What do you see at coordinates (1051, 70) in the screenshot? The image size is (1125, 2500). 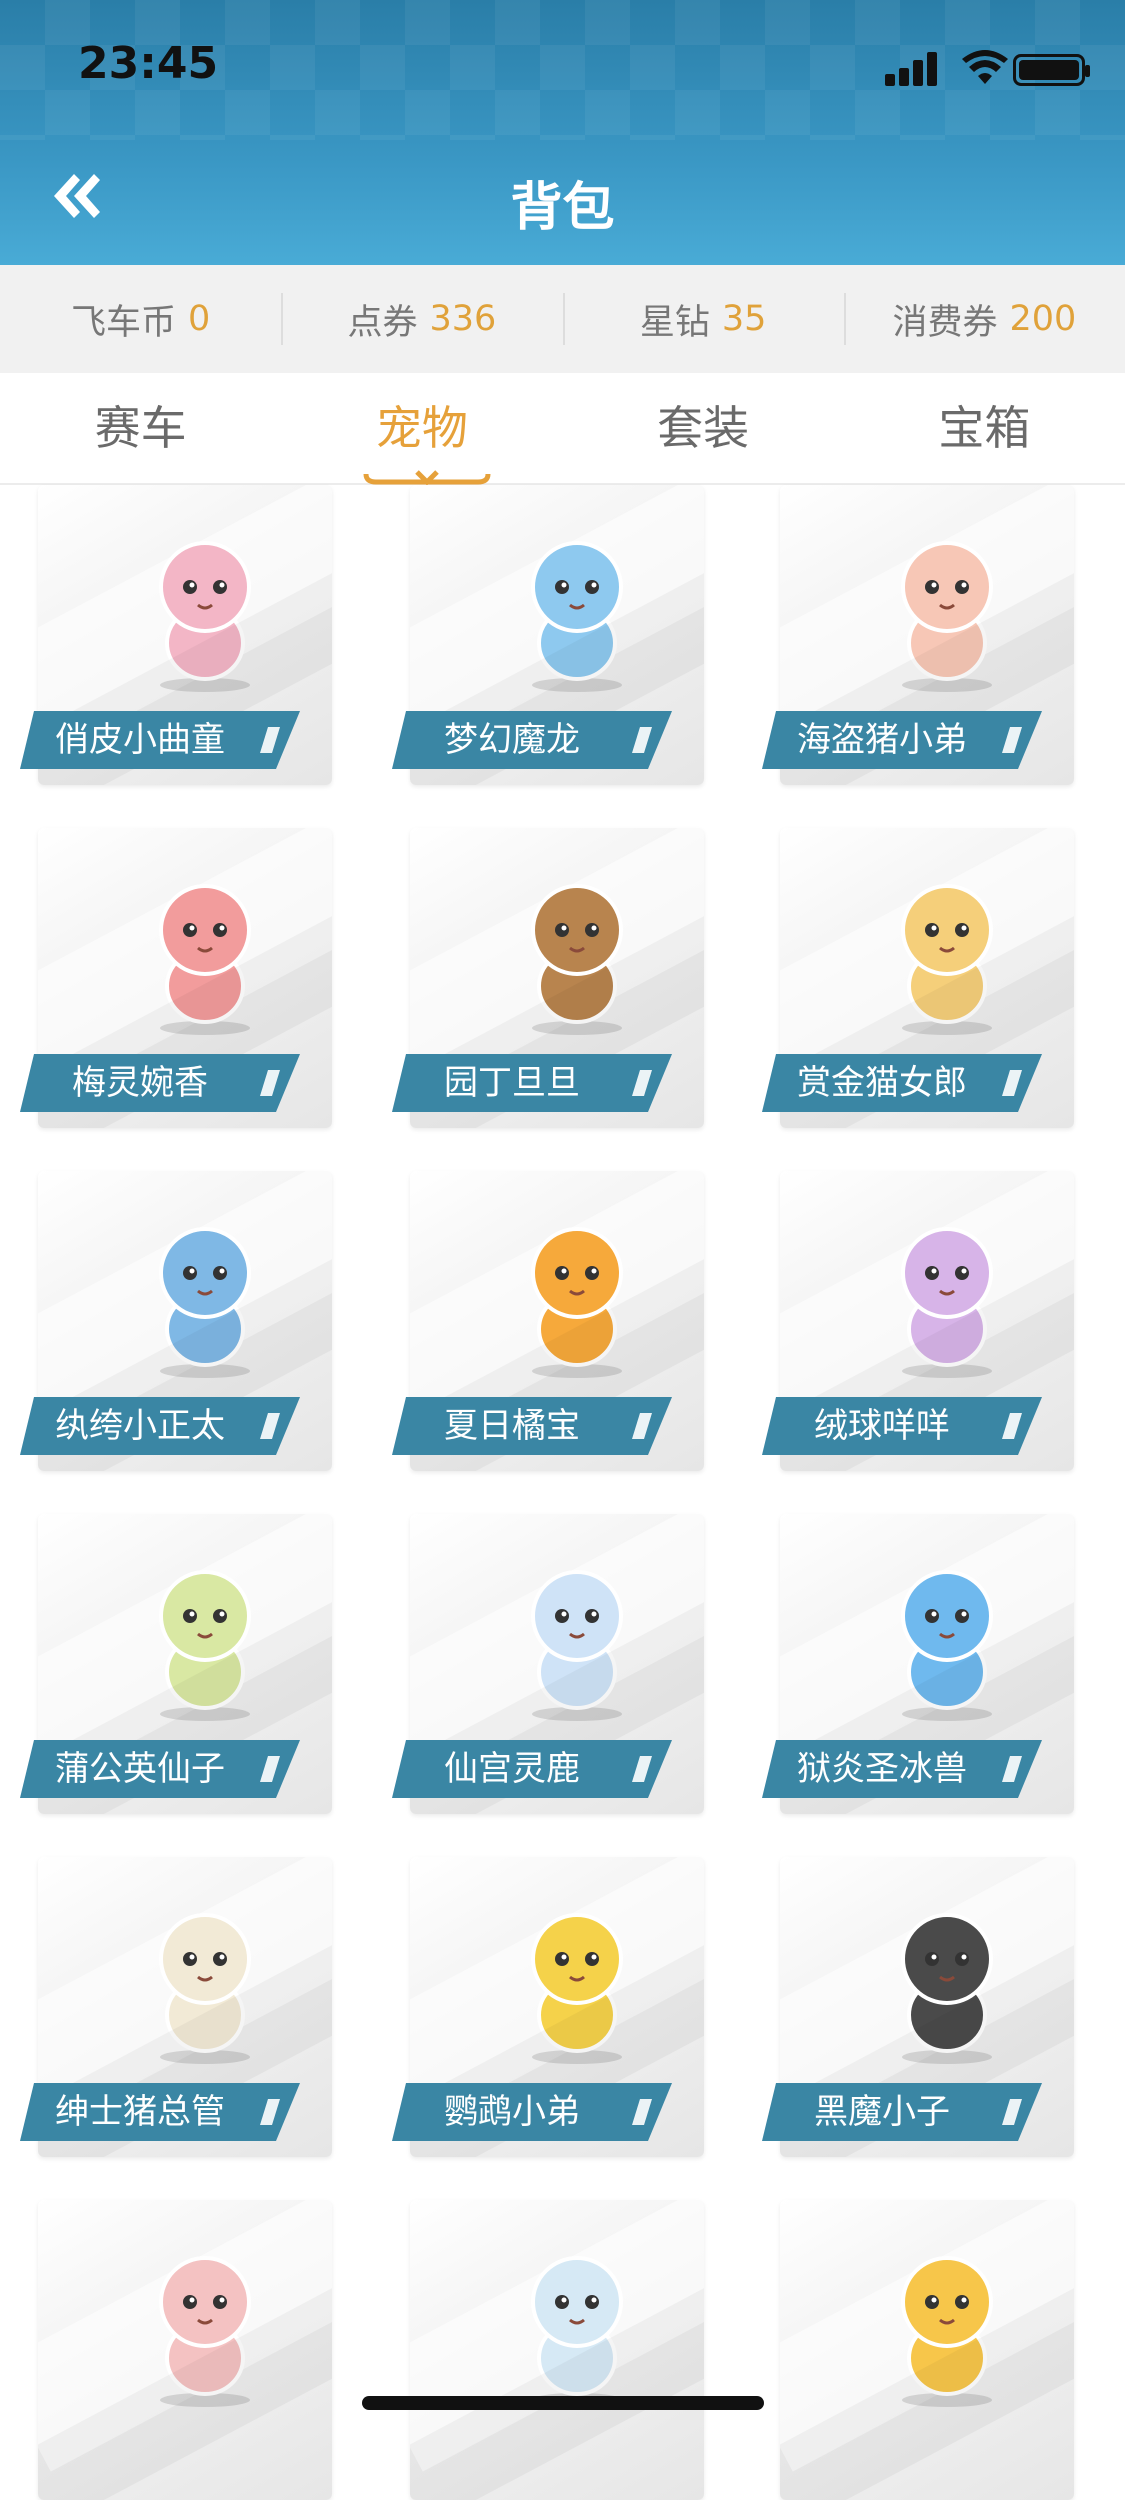 I see `battery-icon` at bounding box center [1051, 70].